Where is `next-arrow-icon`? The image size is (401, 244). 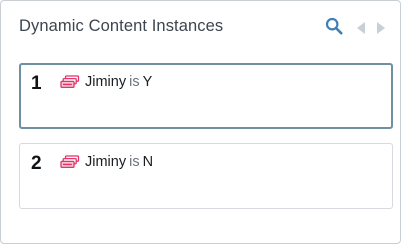
next-arrow-icon is located at coordinates (381, 30).